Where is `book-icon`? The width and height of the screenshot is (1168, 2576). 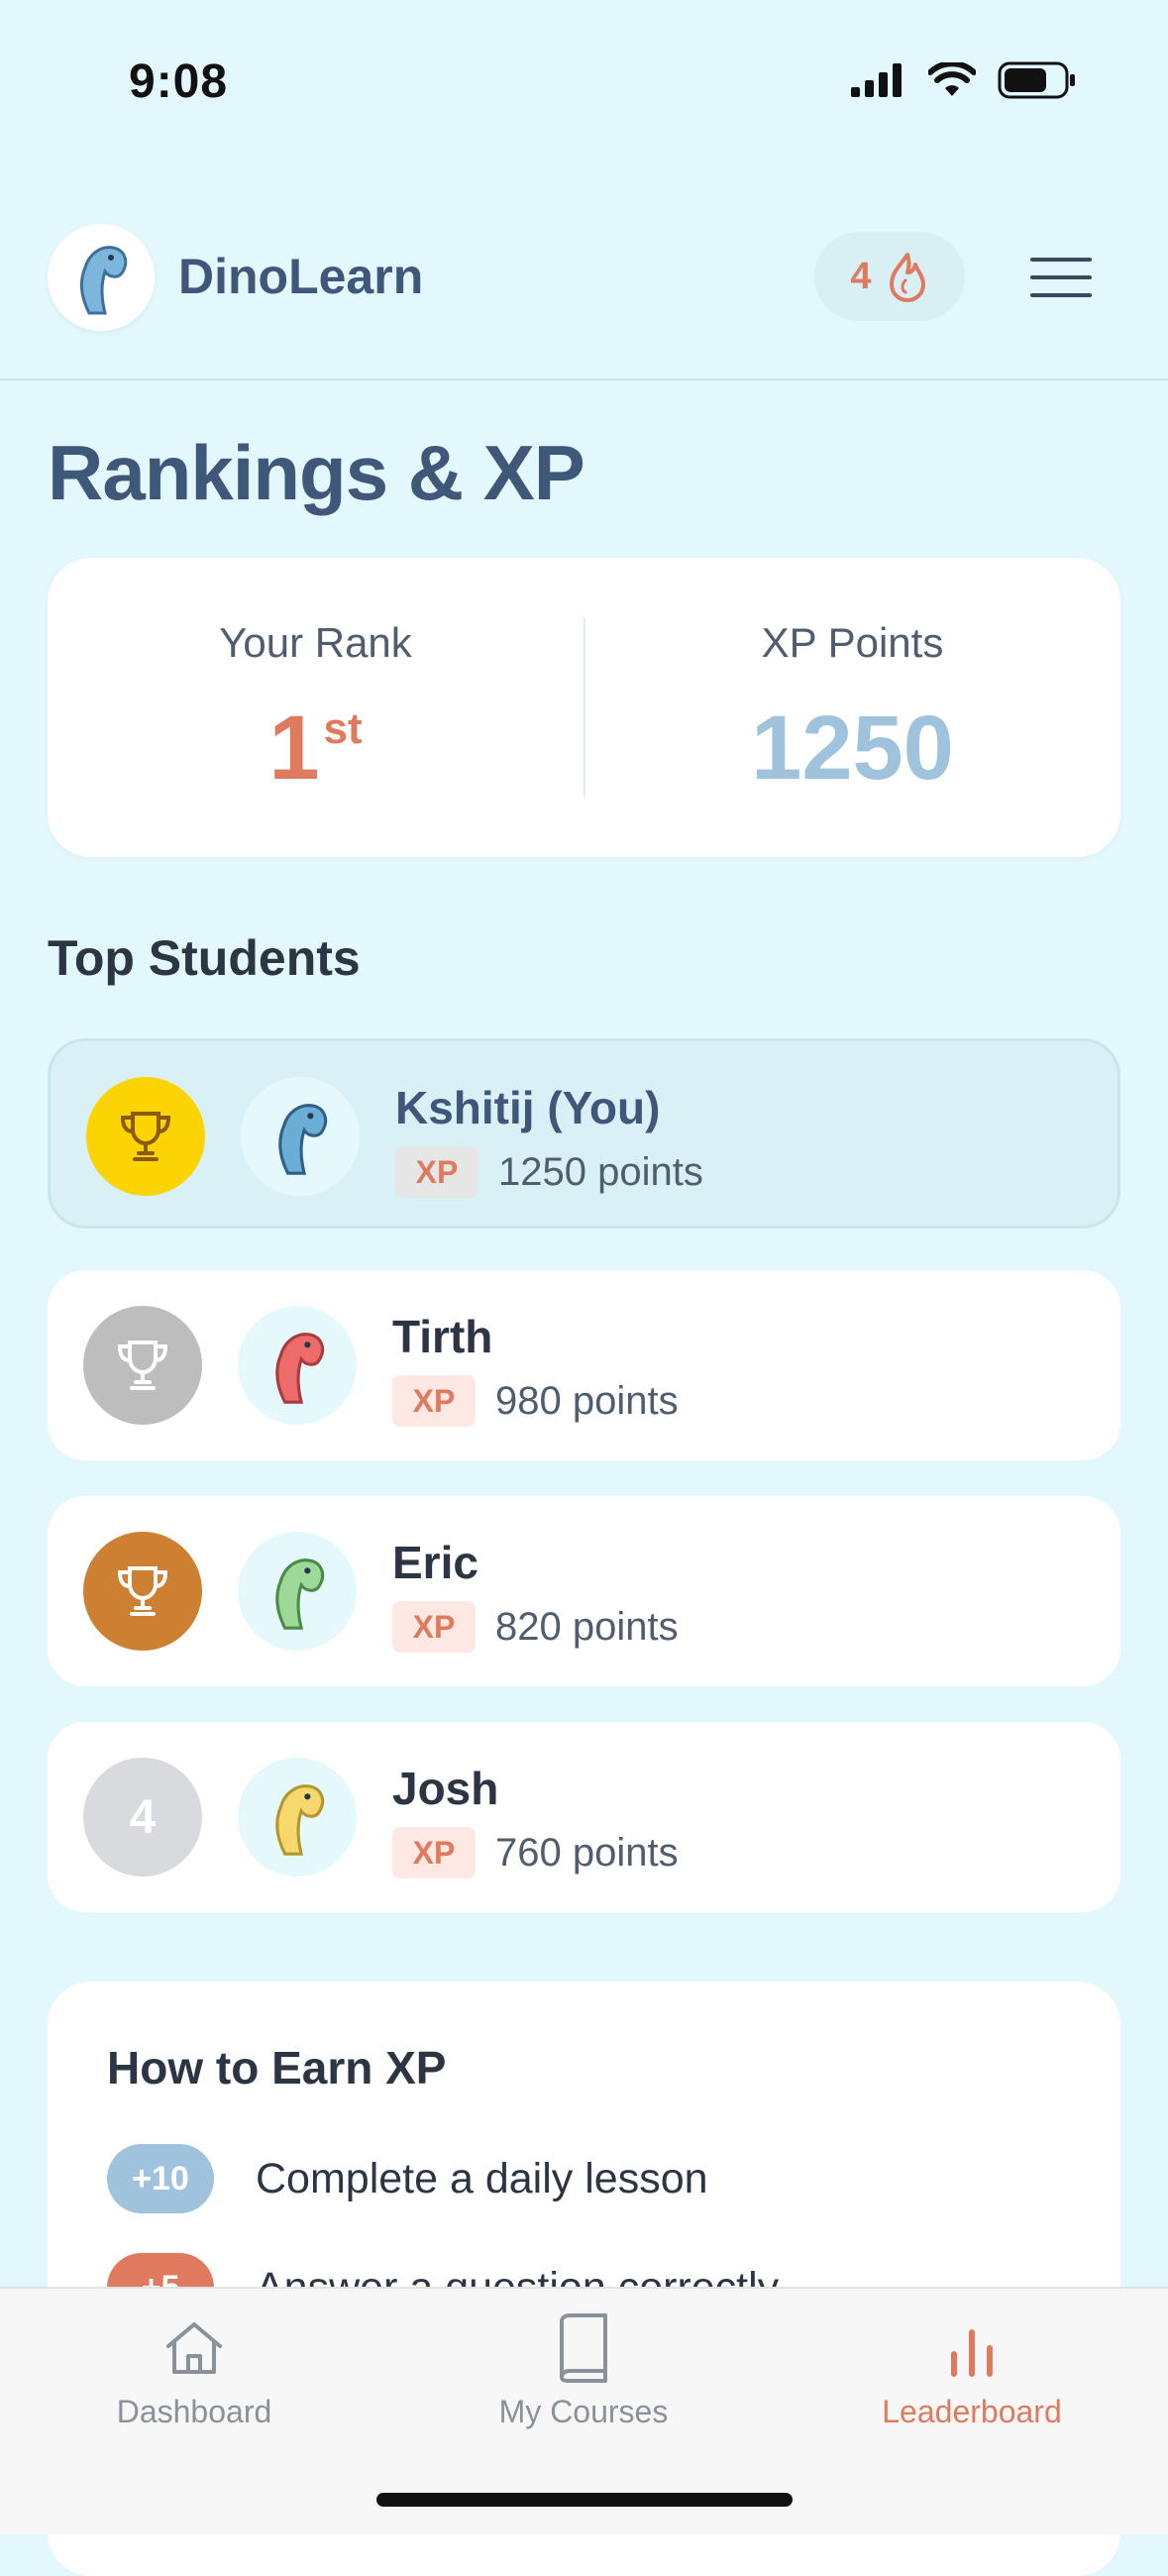 book-icon is located at coordinates (583, 2348).